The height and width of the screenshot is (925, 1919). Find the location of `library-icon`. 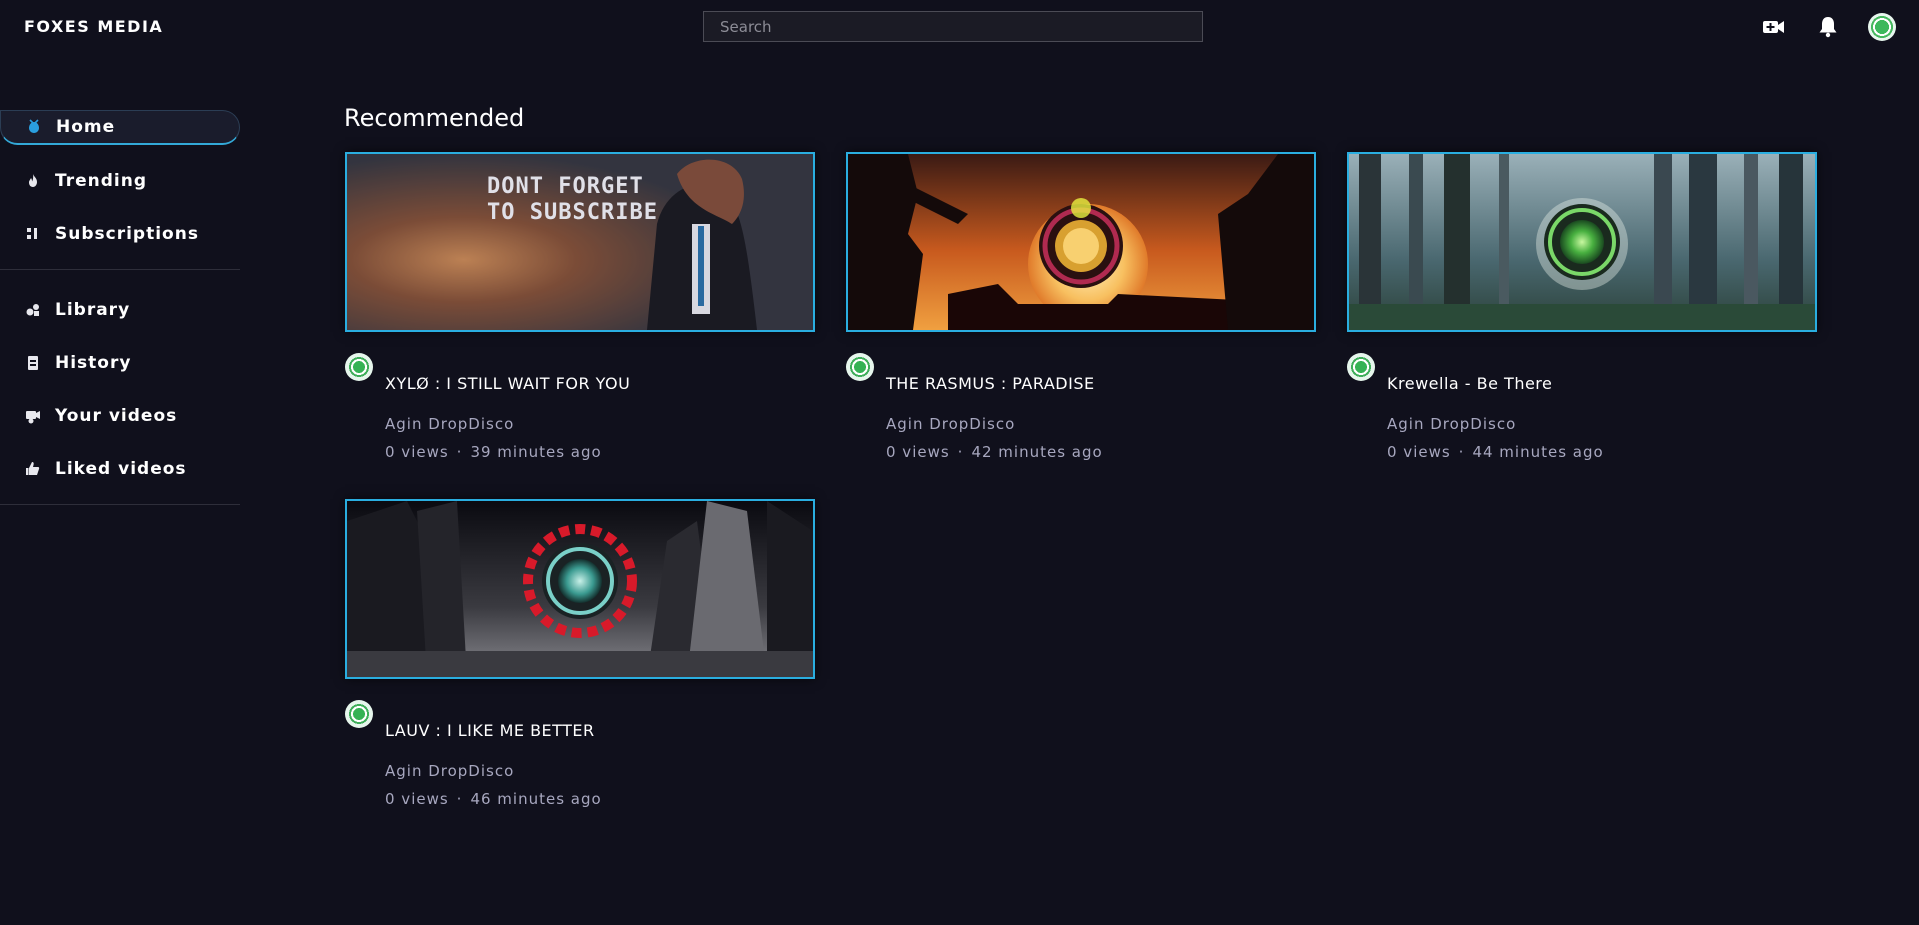

library-icon is located at coordinates (33, 310).